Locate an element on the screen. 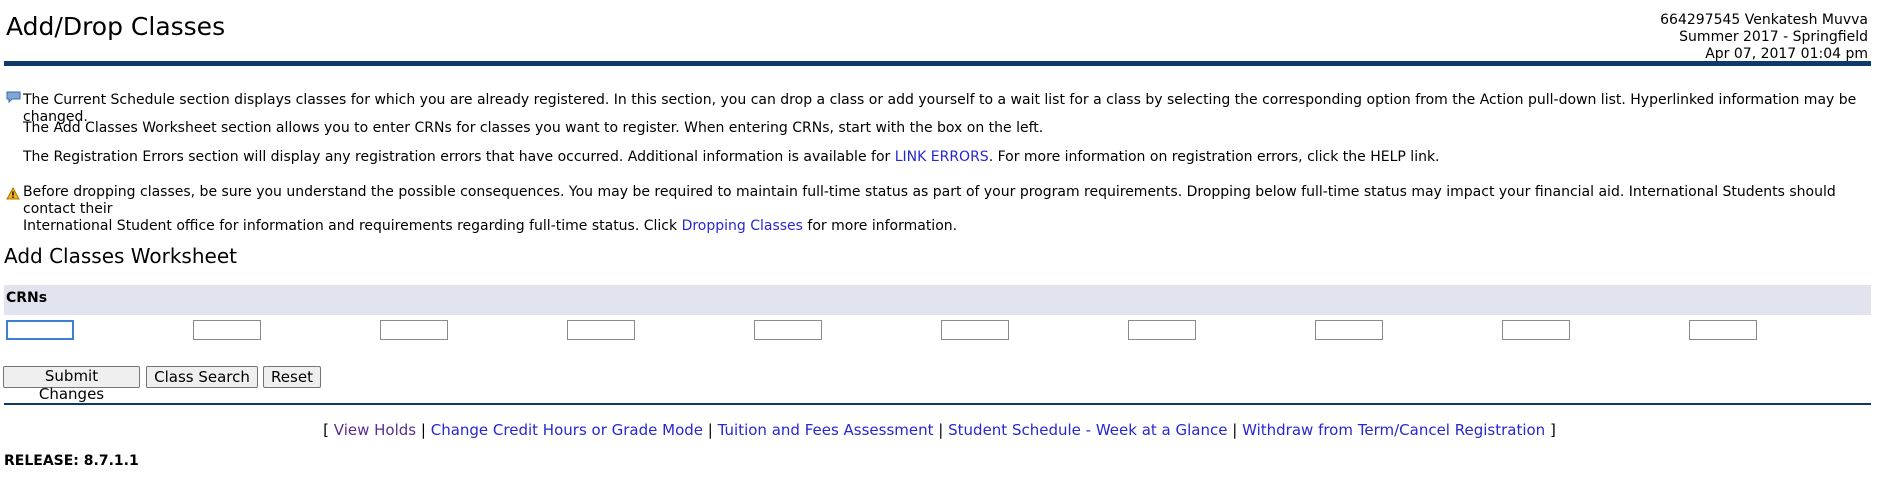  reset-button: Reset is located at coordinates (292, 377).